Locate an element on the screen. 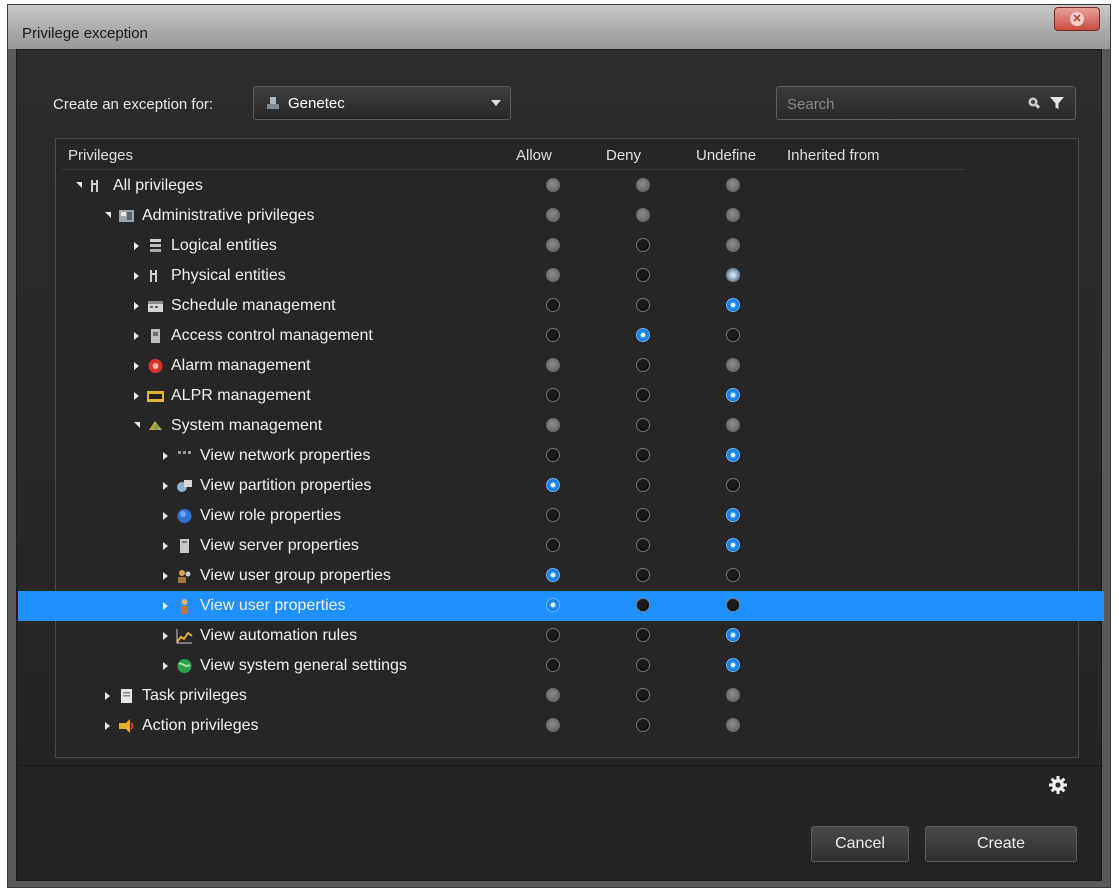 This screenshot has width=1119, height=896. tree-row: View system general settings is located at coordinates (568, 666).